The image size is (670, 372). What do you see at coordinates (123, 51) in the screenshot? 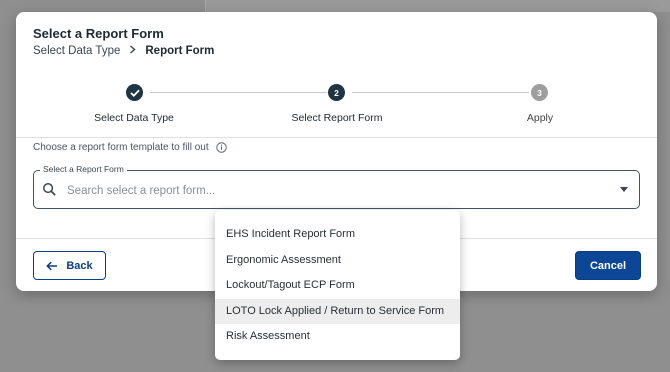
I see `breadcrumb: Select Data Type Report Form` at bounding box center [123, 51].